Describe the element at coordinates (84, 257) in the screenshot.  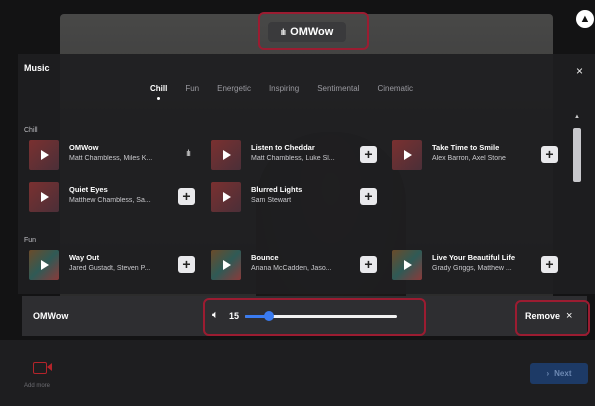
I see `track-title: Way Out` at that location.